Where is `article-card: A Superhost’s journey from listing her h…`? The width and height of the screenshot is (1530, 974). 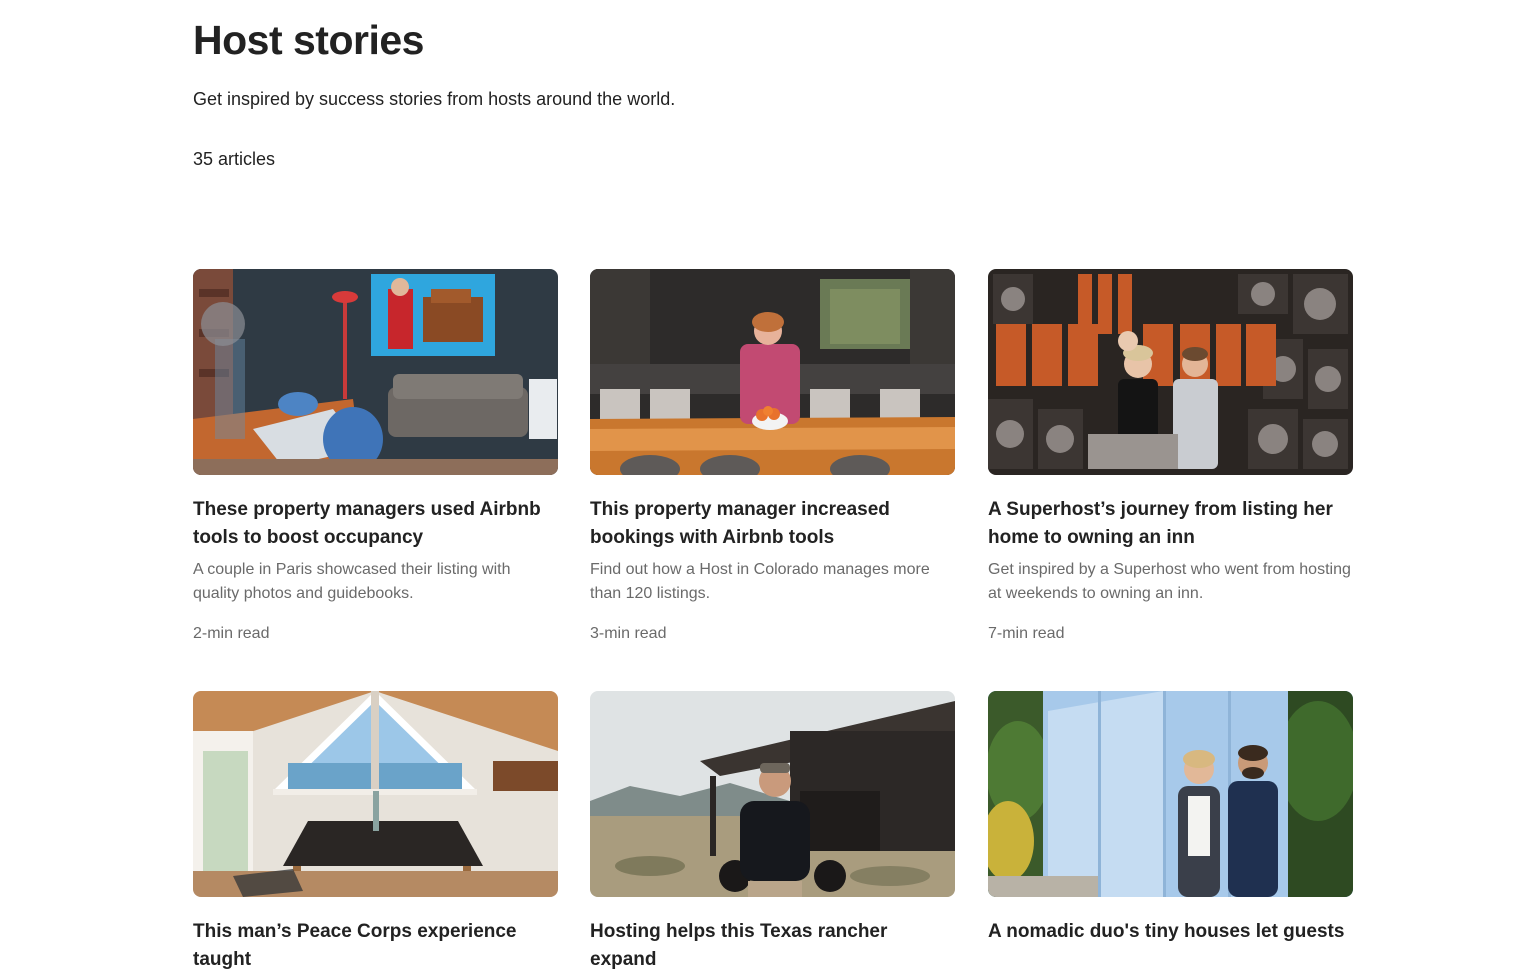
article-card: A Superhost’s journey from listing her h… is located at coordinates (1170, 457).